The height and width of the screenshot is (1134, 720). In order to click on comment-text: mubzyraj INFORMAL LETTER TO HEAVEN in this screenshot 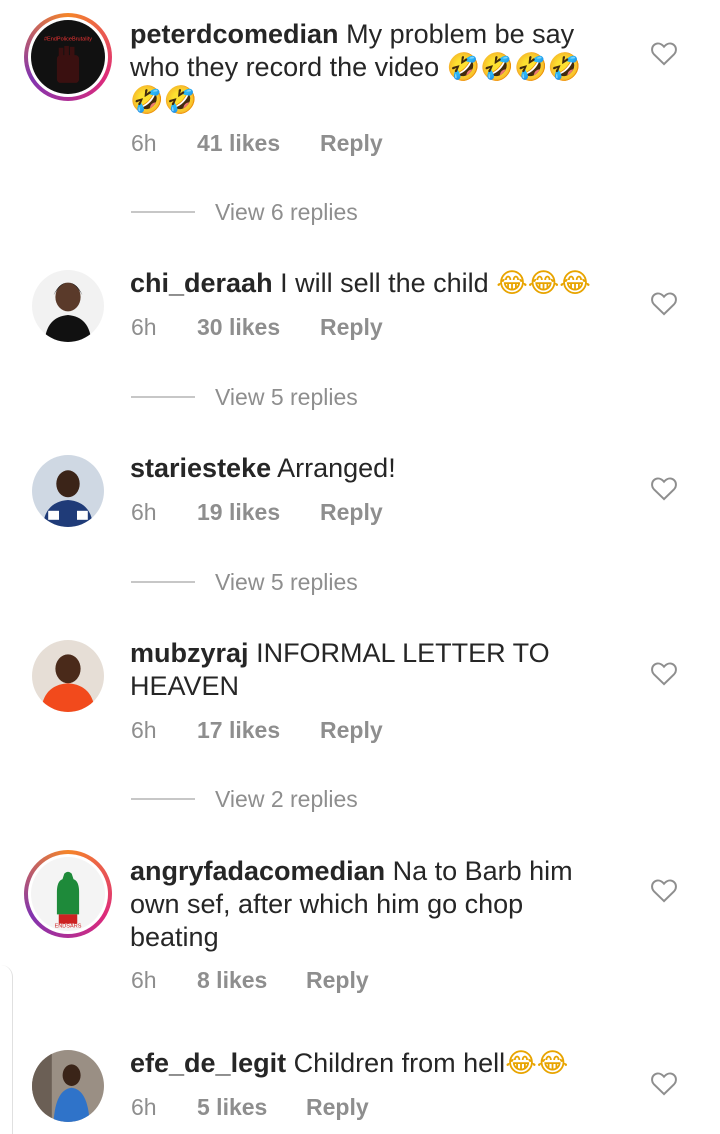, I will do `click(365, 670)`.